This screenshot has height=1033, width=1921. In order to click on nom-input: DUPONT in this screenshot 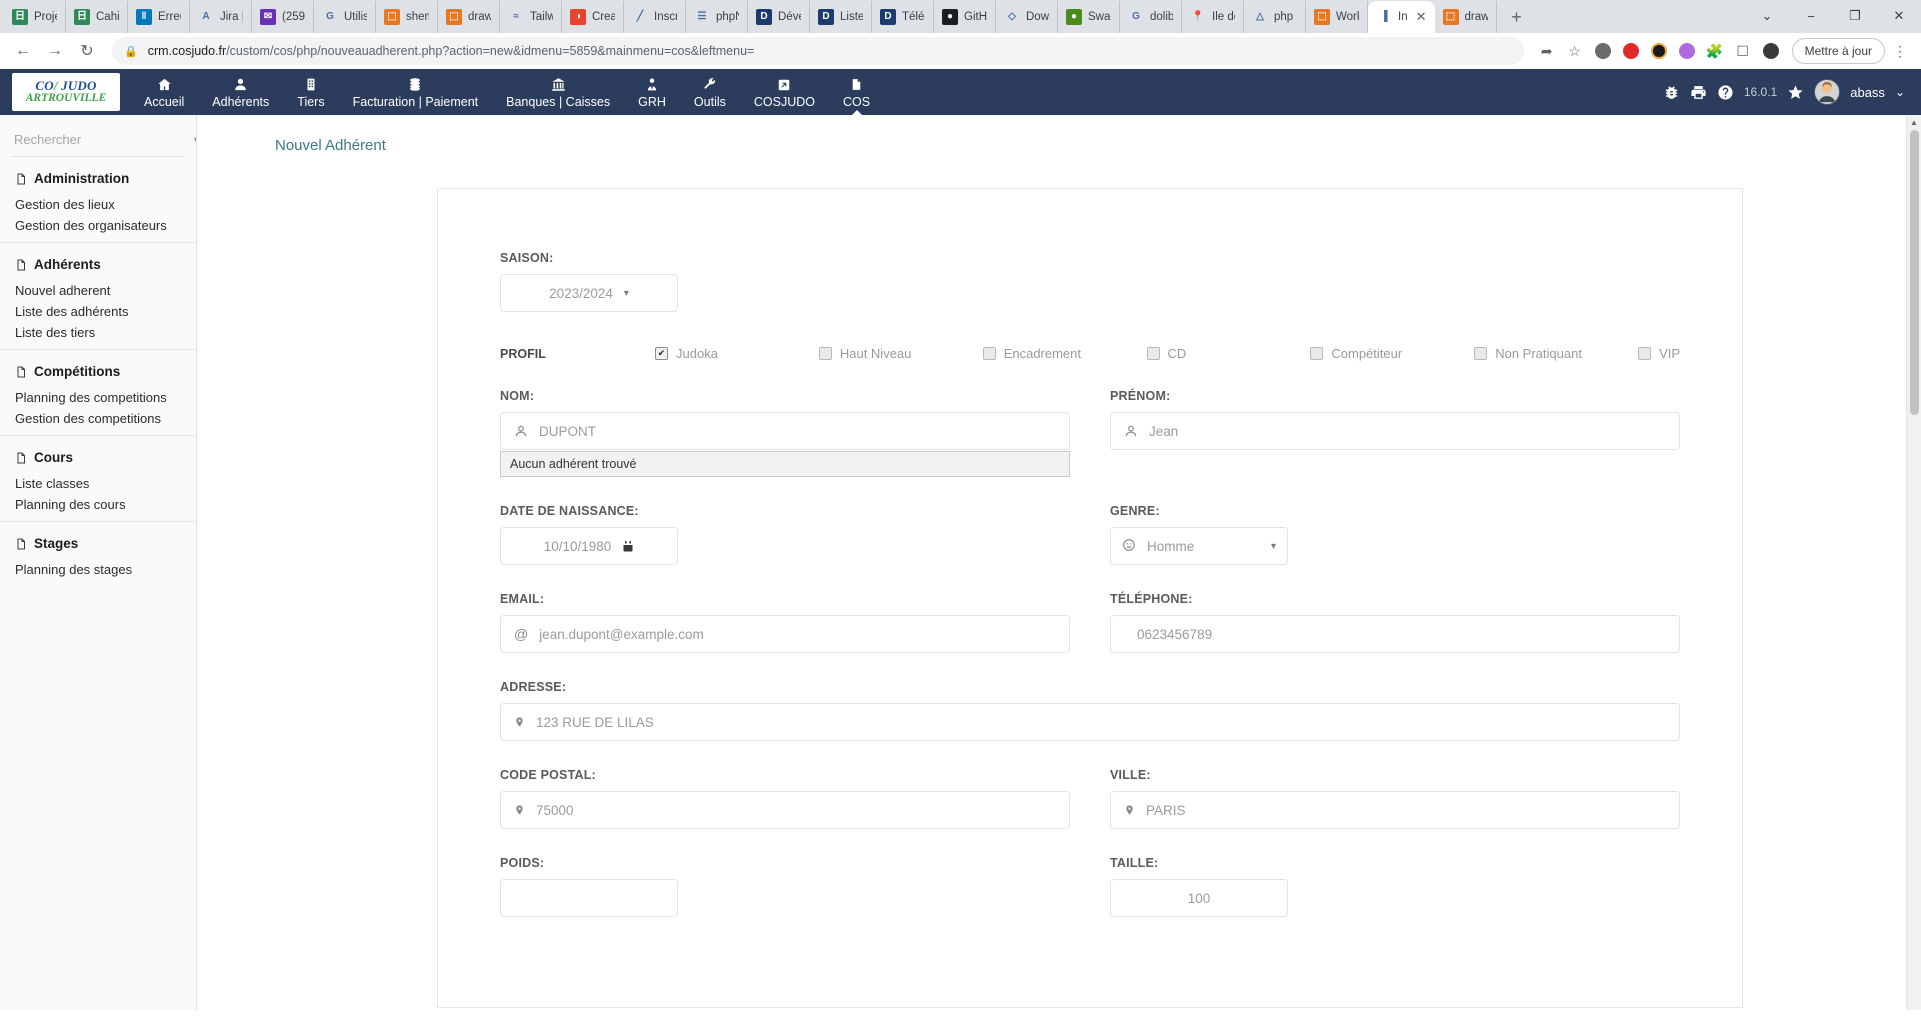, I will do `click(785, 431)`.